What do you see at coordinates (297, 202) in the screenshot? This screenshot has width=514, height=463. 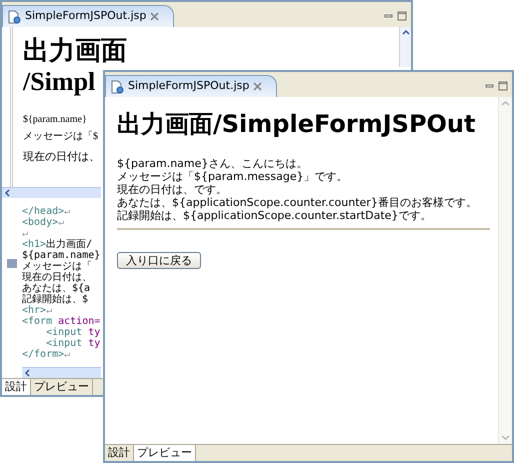 I see `text-line: あなたは、${applicationScope.counter.counter}番目のお客様です。` at bounding box center [297, 202].